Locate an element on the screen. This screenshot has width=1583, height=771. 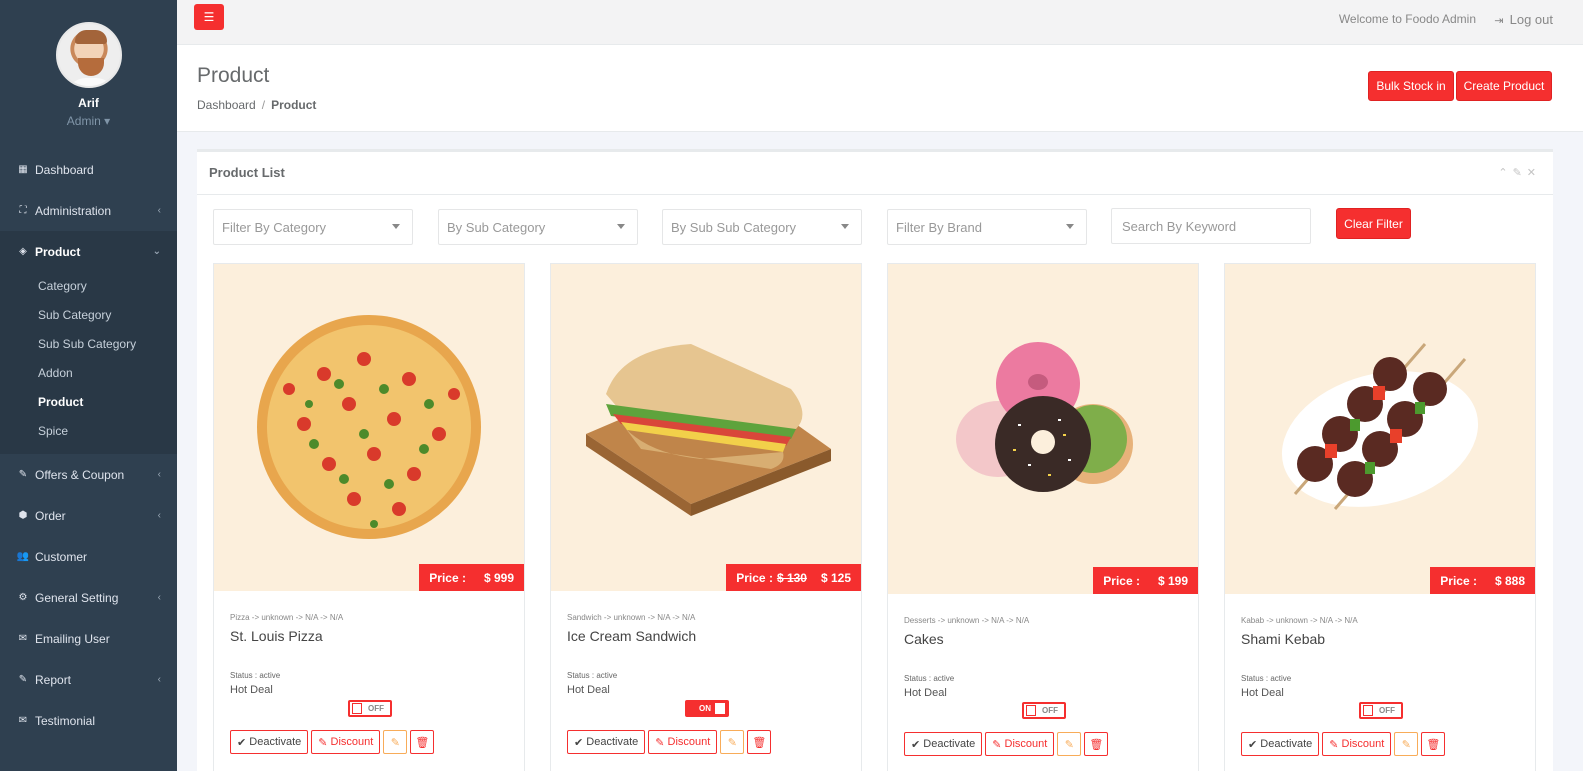
price-tag: Price : $ 999 is located at coordinates (471, 577).